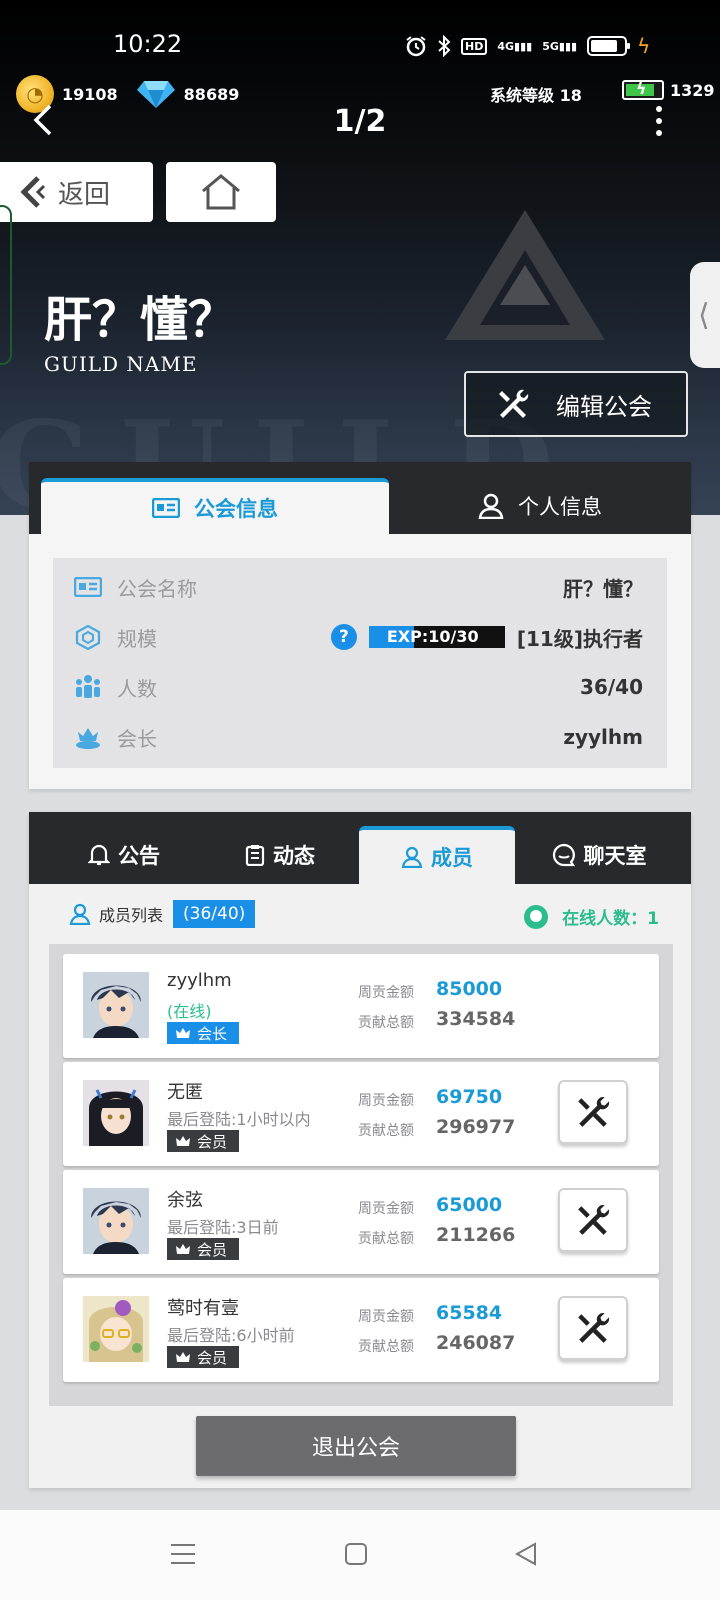 Image resolution: width=720 pixels, height=1600 pixels. What do you see at coordinates (668, 89) in the screenshot?
I see `energy: ϟ 1329` at bounding box center [668, 89].